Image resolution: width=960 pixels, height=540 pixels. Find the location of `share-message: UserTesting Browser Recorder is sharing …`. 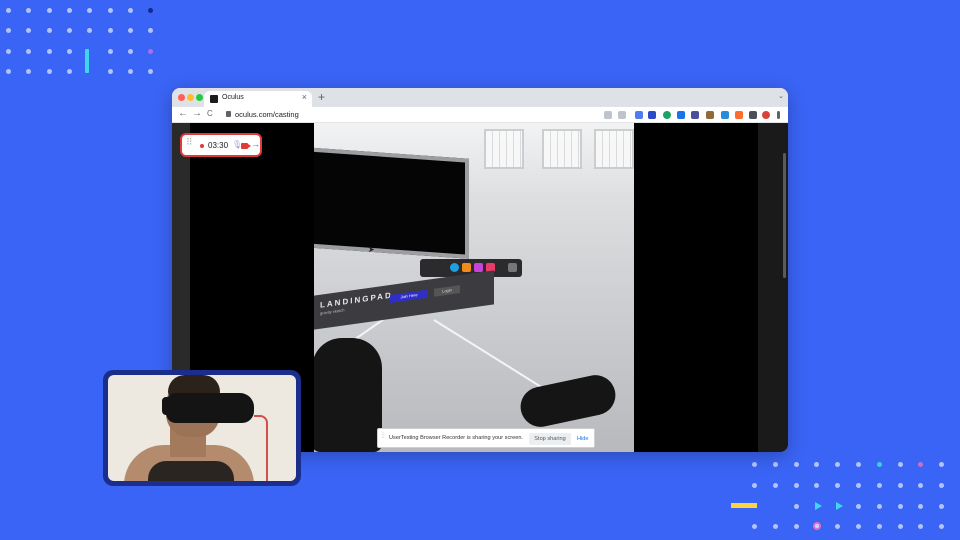

share-message: UserTesting Browser Recorder is sharing … is located at coordinates (456, 438).